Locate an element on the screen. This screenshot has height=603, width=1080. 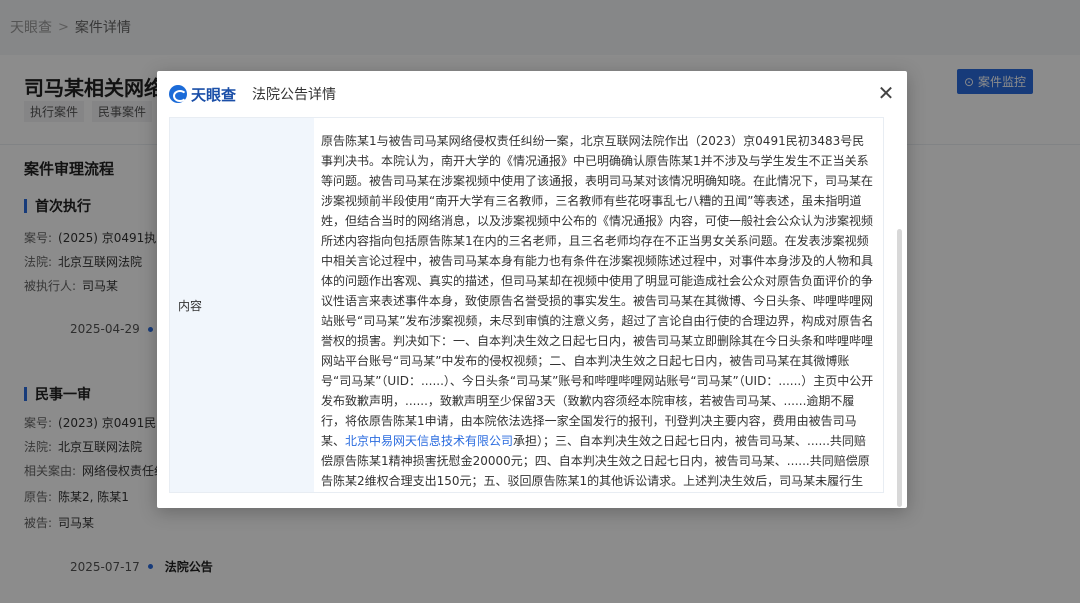
close-icon: ✕ is located at coordinates (886, 94).